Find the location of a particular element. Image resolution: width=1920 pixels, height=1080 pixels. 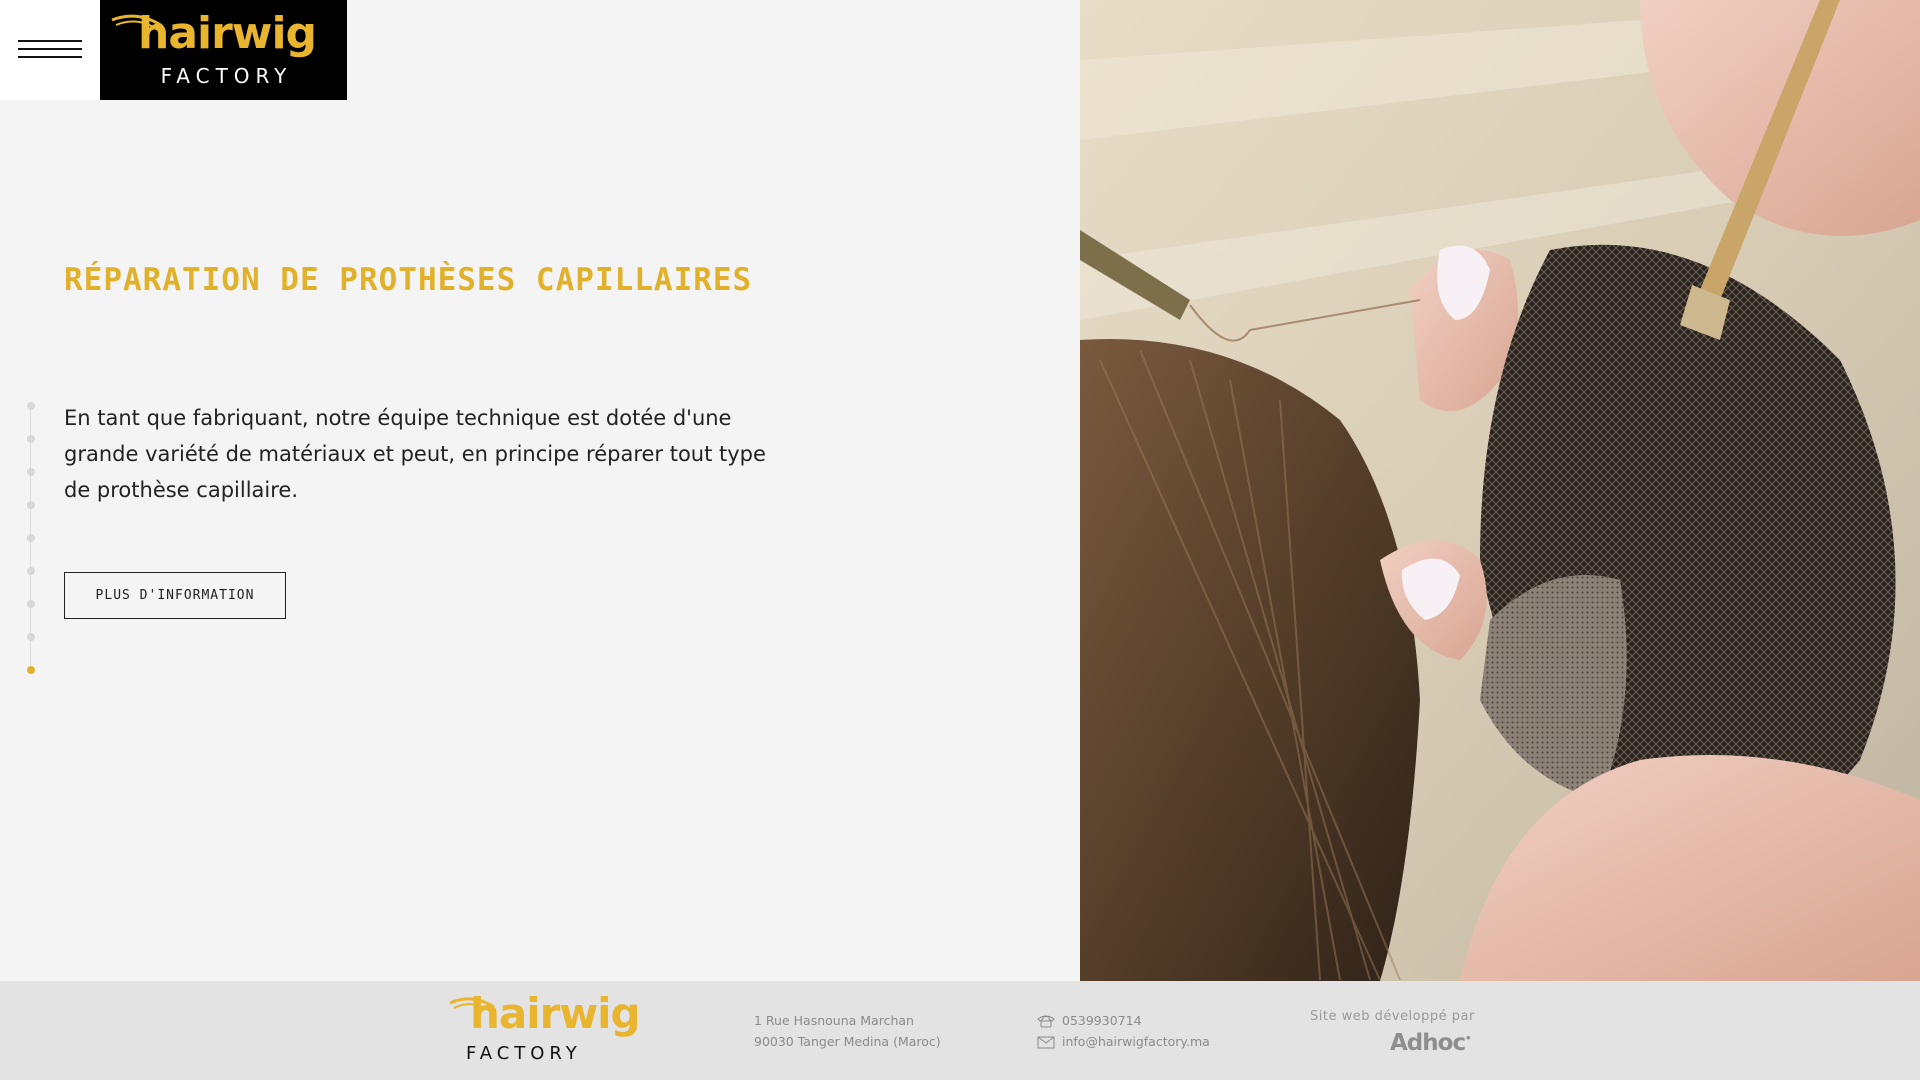

email-link: info@hairwigfactory.ma is located at coordinates (1136, 1041).